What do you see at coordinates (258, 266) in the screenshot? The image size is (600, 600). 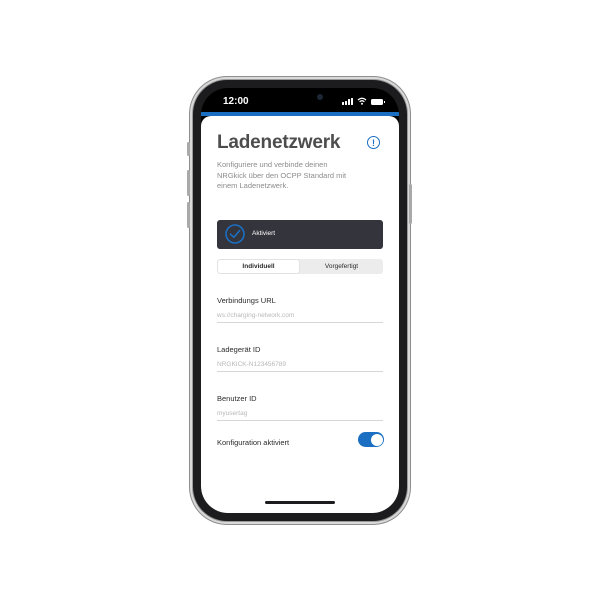 I see `segment-individuell: Individuell` at bounding box center [258, 266].